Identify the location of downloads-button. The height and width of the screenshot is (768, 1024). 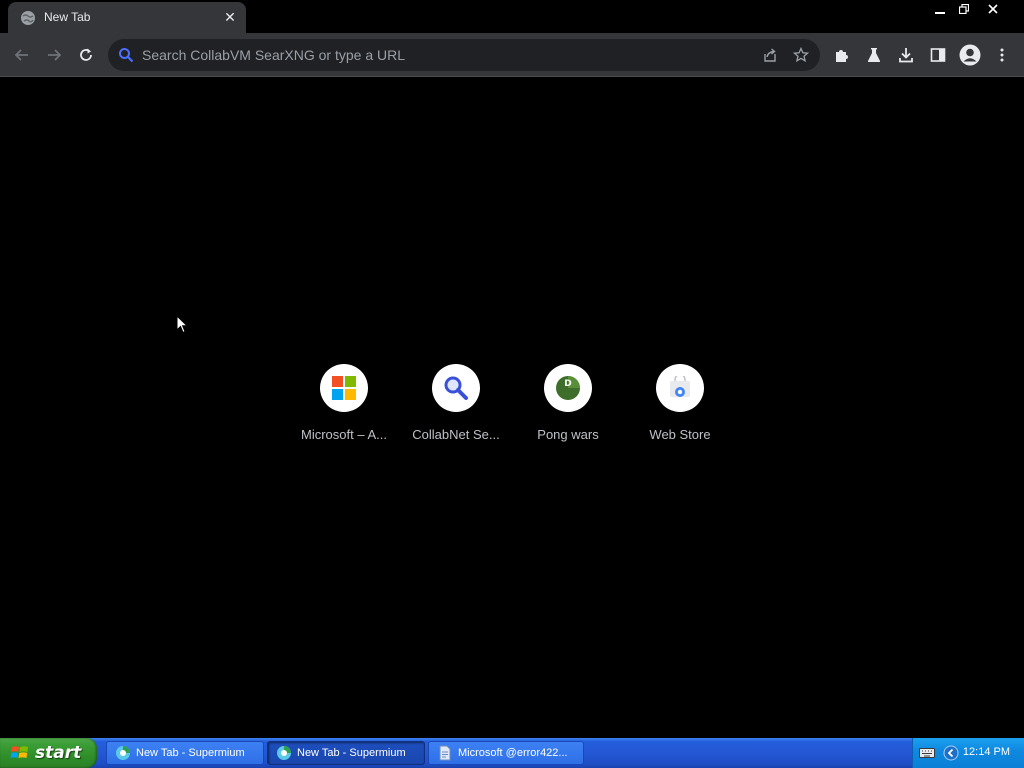
(906, 55).